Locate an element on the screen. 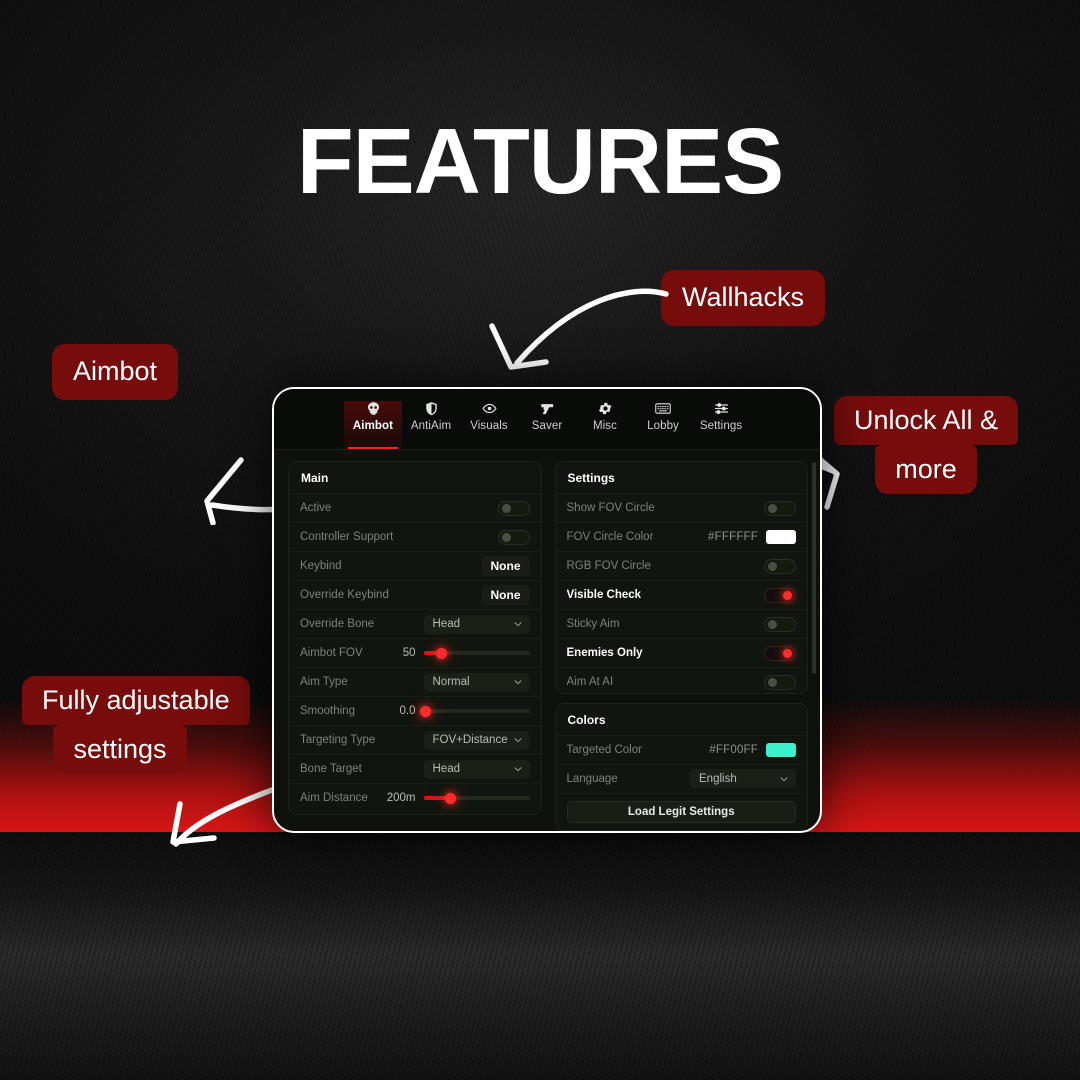 This screenshot has width=1080, height=1080. colors-card-button-row: Load Legit Settings is located at coordinates (681, 811).